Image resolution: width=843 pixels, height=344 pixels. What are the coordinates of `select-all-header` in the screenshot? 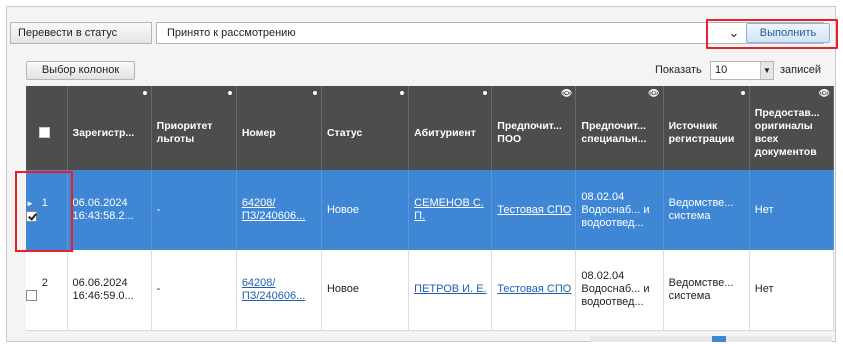 It's located at (47, 128).